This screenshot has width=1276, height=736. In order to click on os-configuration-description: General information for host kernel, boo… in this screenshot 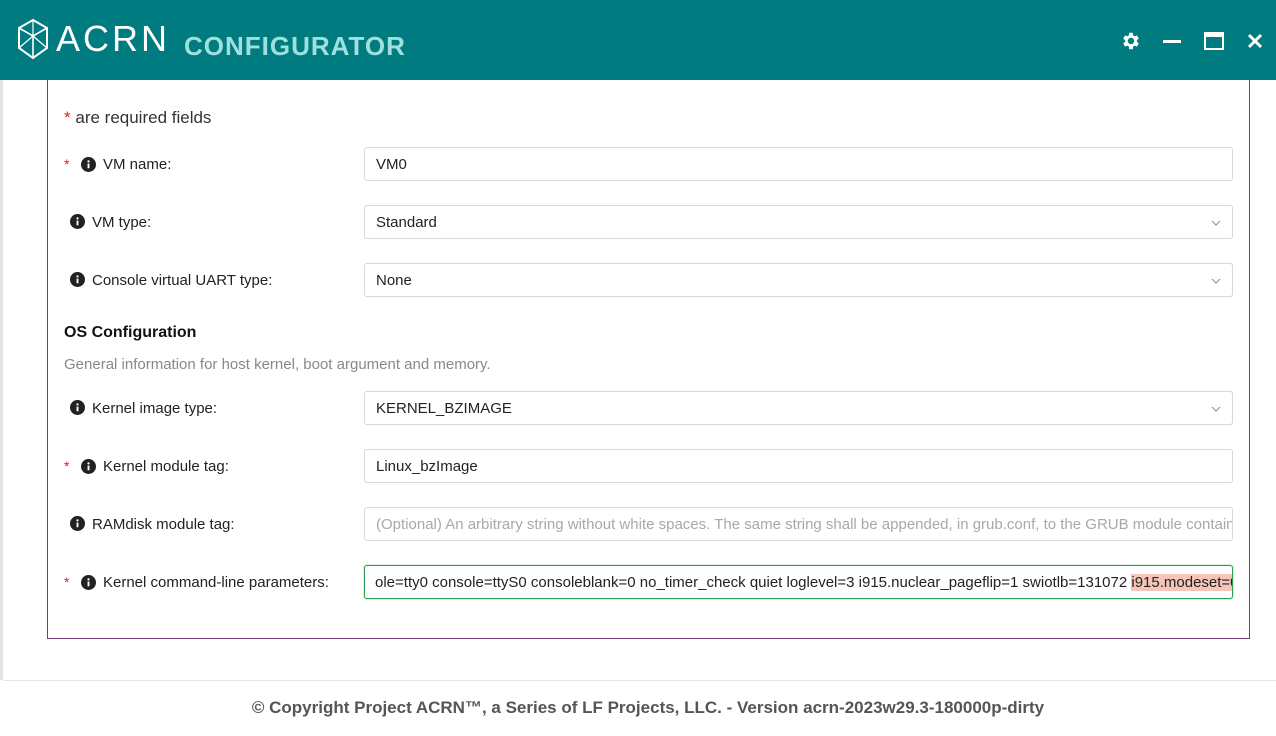, I will do `click(277, 364)`.